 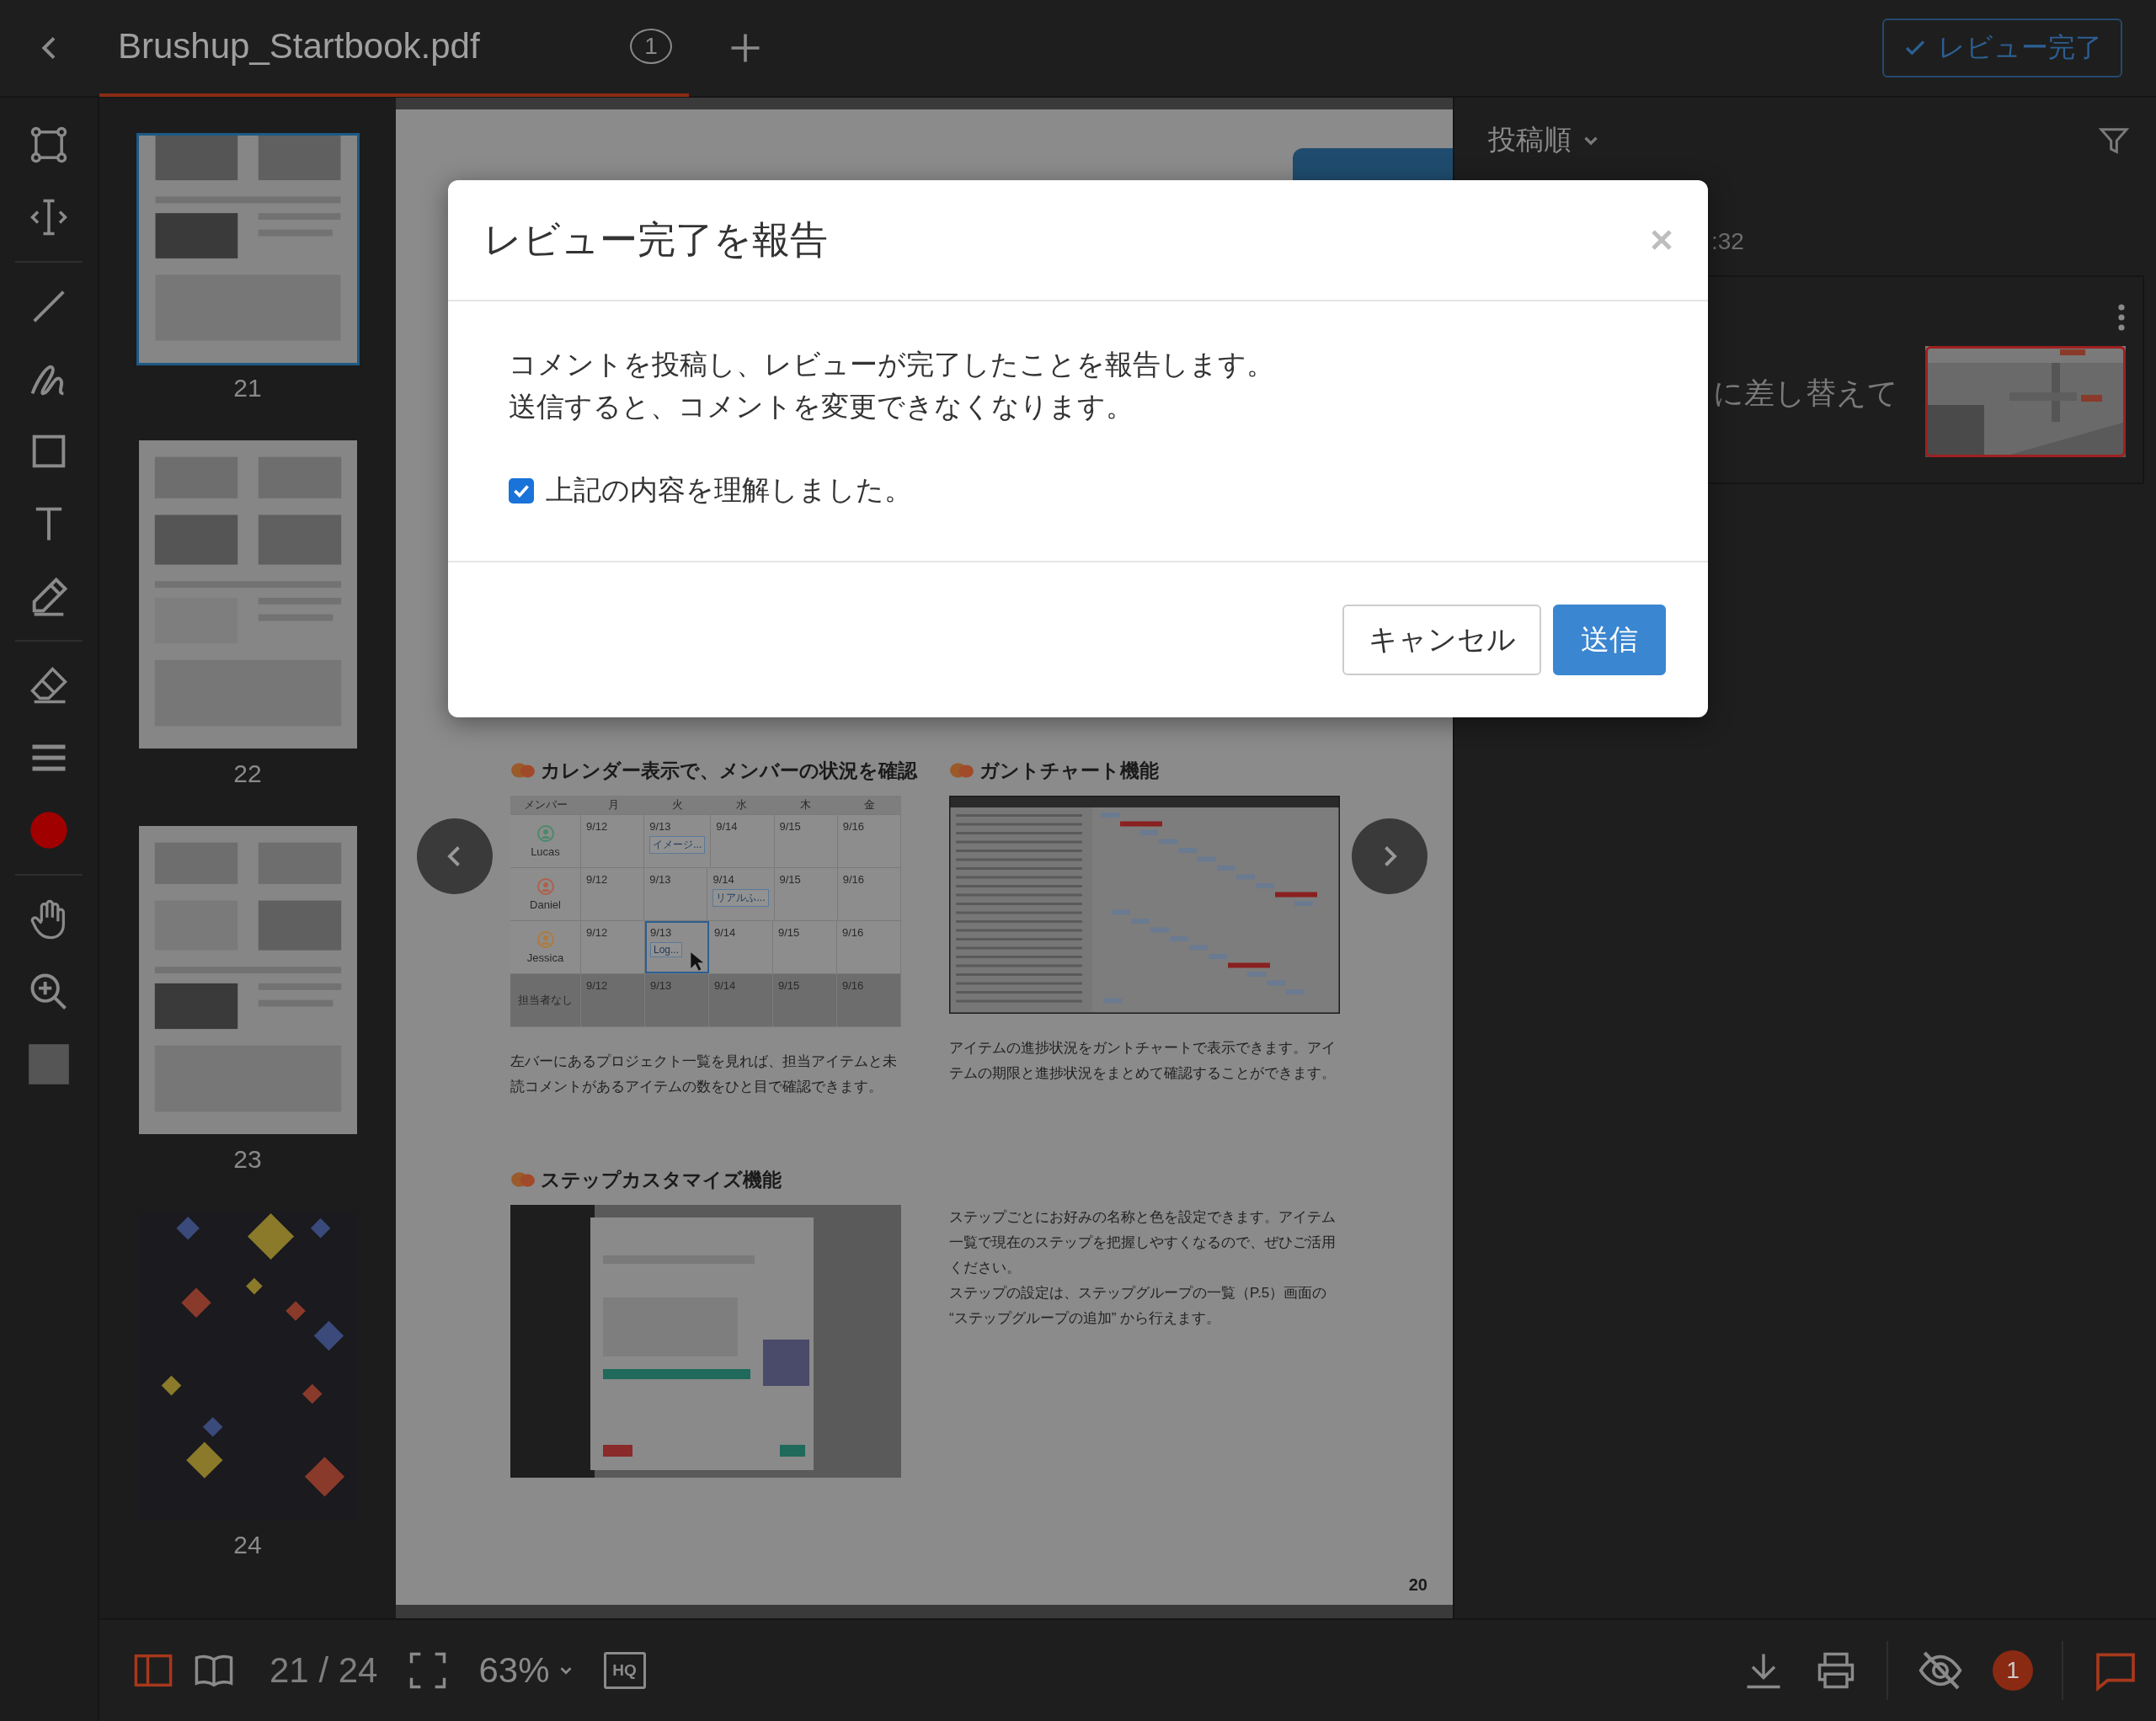 What do you see at coordinates (1609, 640) in the screenshot?
I see `send-button: 送信` at bounding box center [1609, 640].